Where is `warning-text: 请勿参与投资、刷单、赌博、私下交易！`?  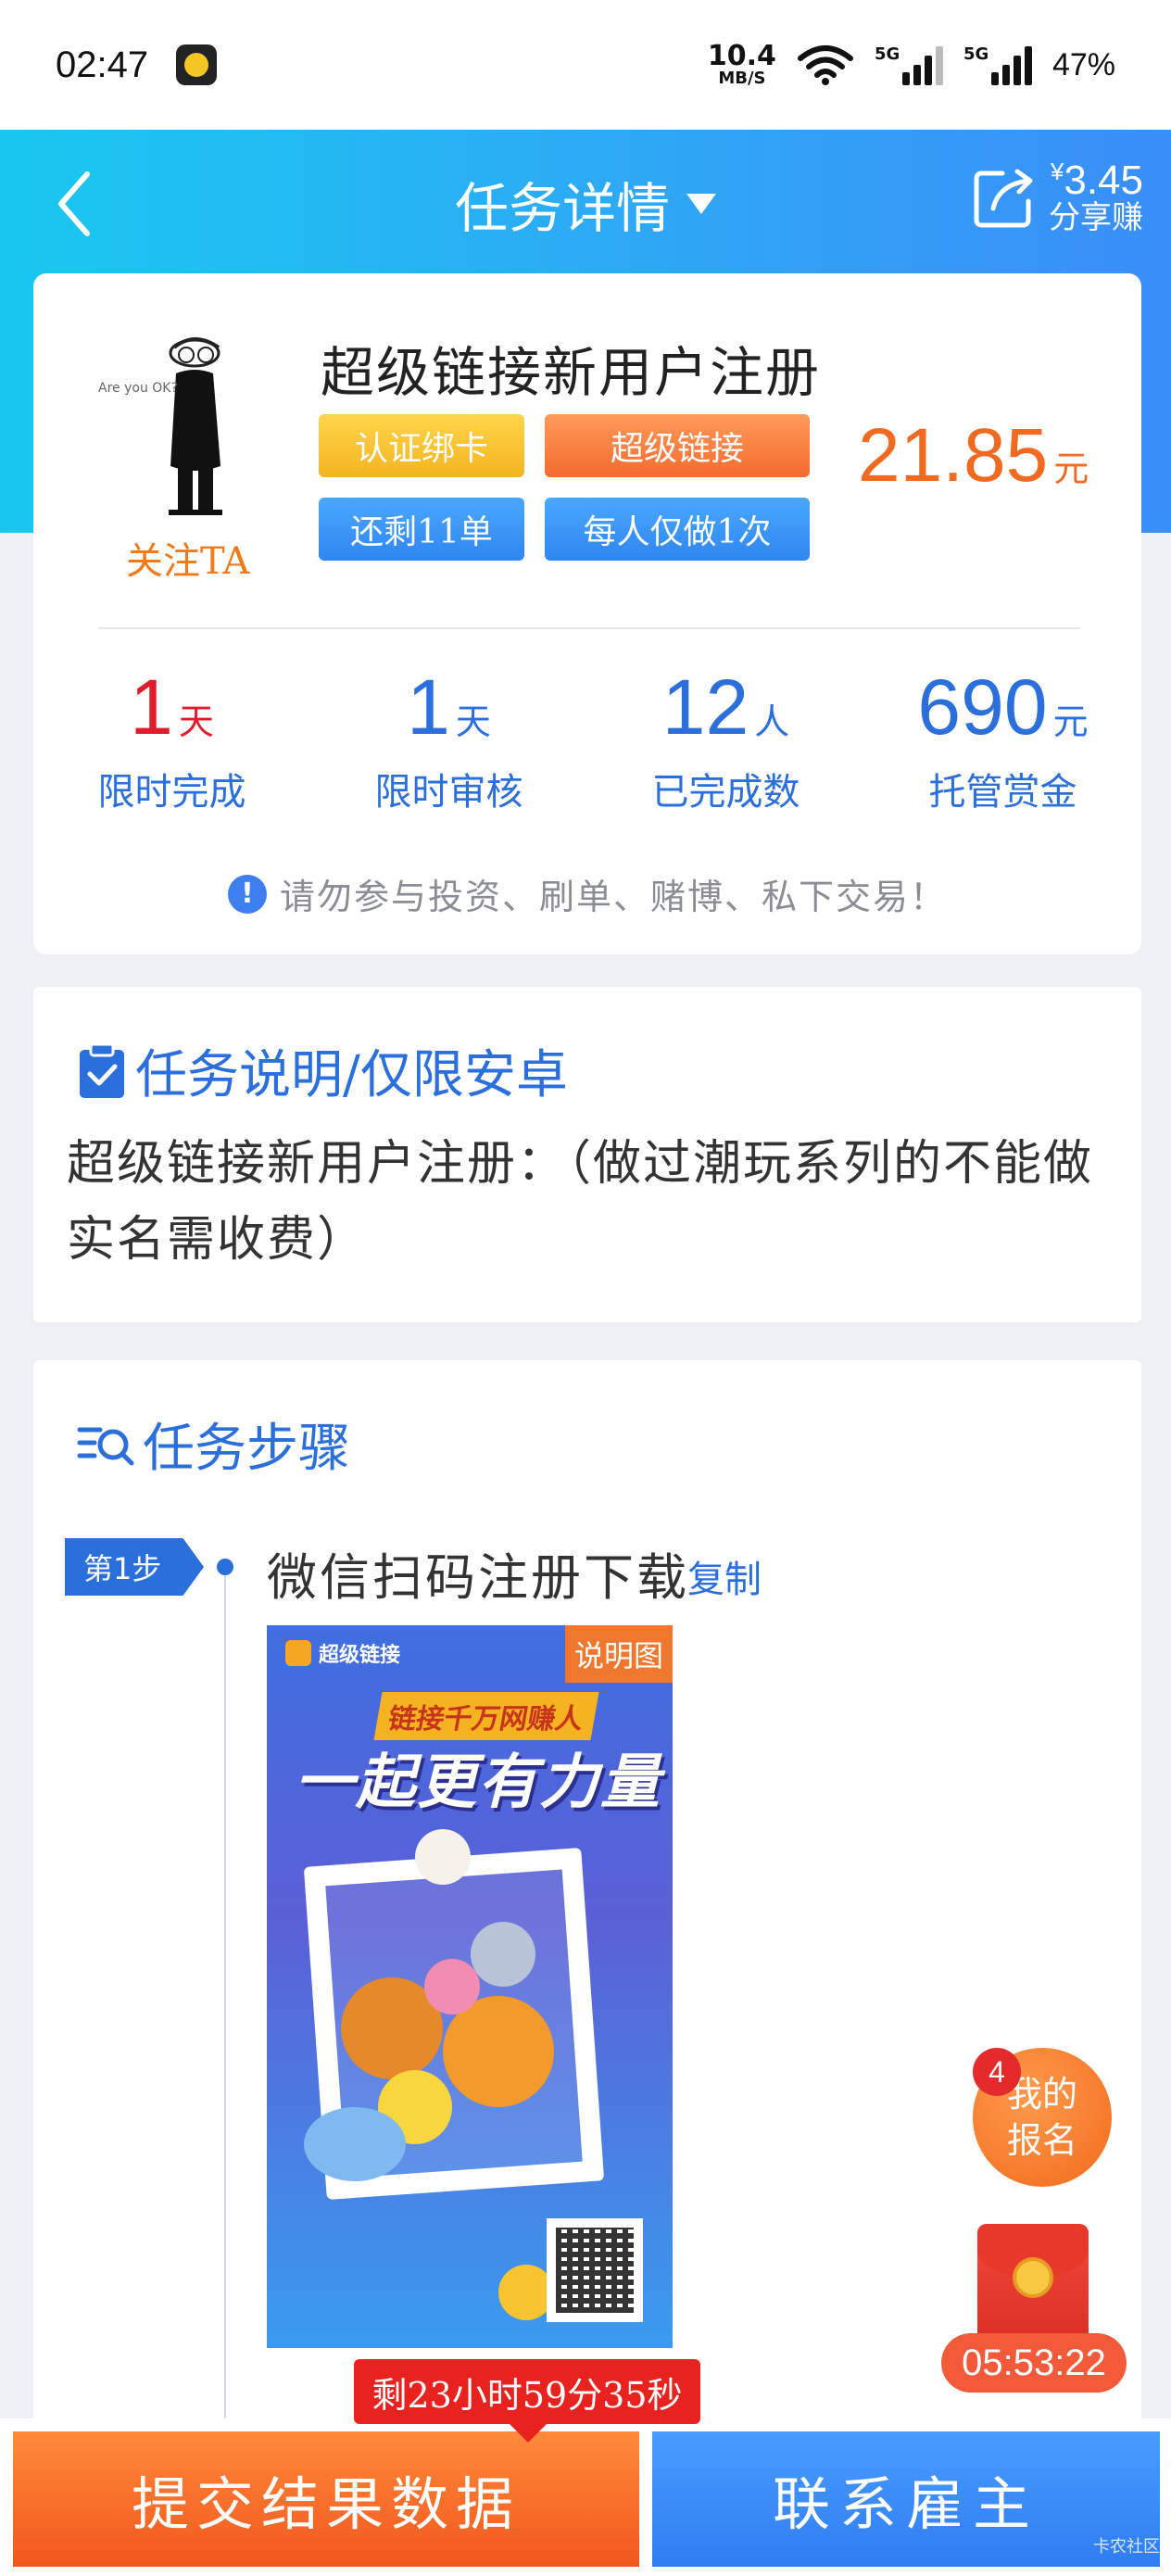
warning-text: 请勿参与投资、刷单、赌博、私下交易！ is located at coordinates (613, 897).